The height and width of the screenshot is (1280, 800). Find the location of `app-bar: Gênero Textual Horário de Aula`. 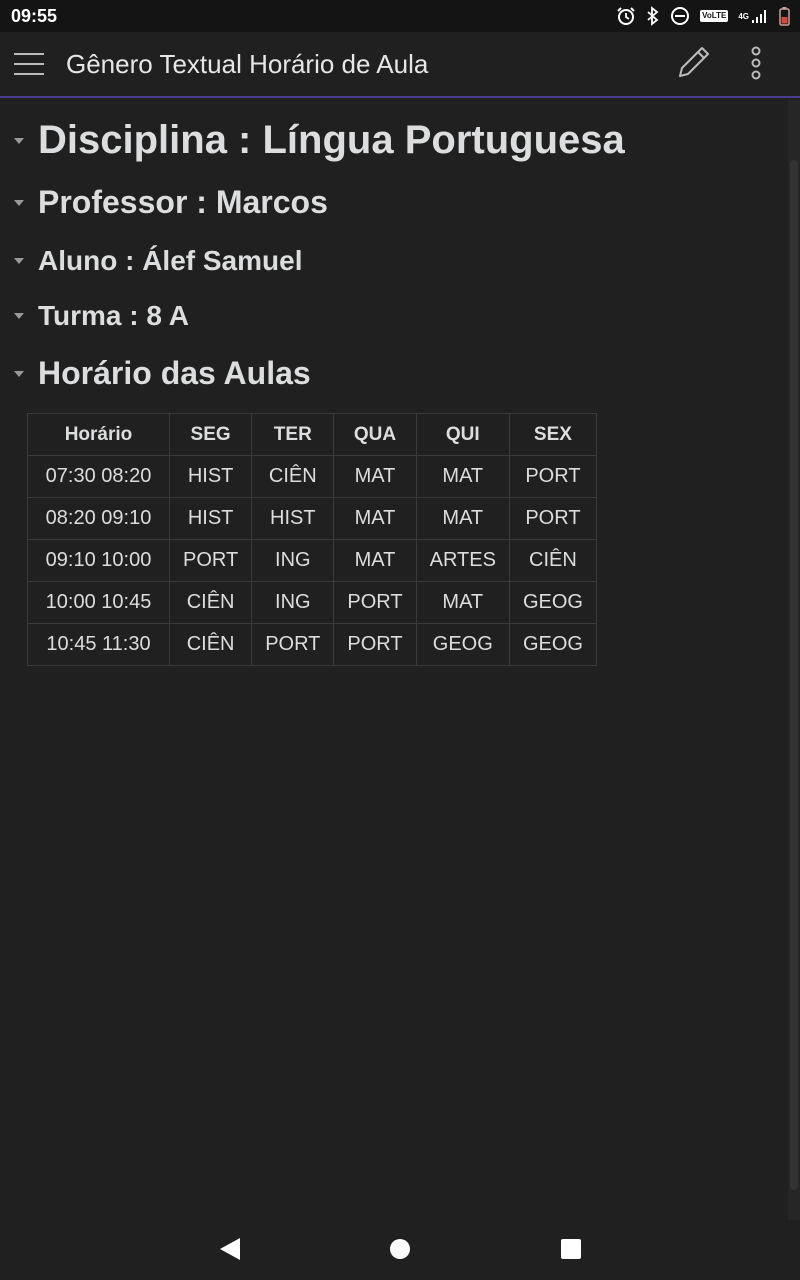

app-bar: Gênero Textual Horário de Aula is located at coordinates (400, 65).